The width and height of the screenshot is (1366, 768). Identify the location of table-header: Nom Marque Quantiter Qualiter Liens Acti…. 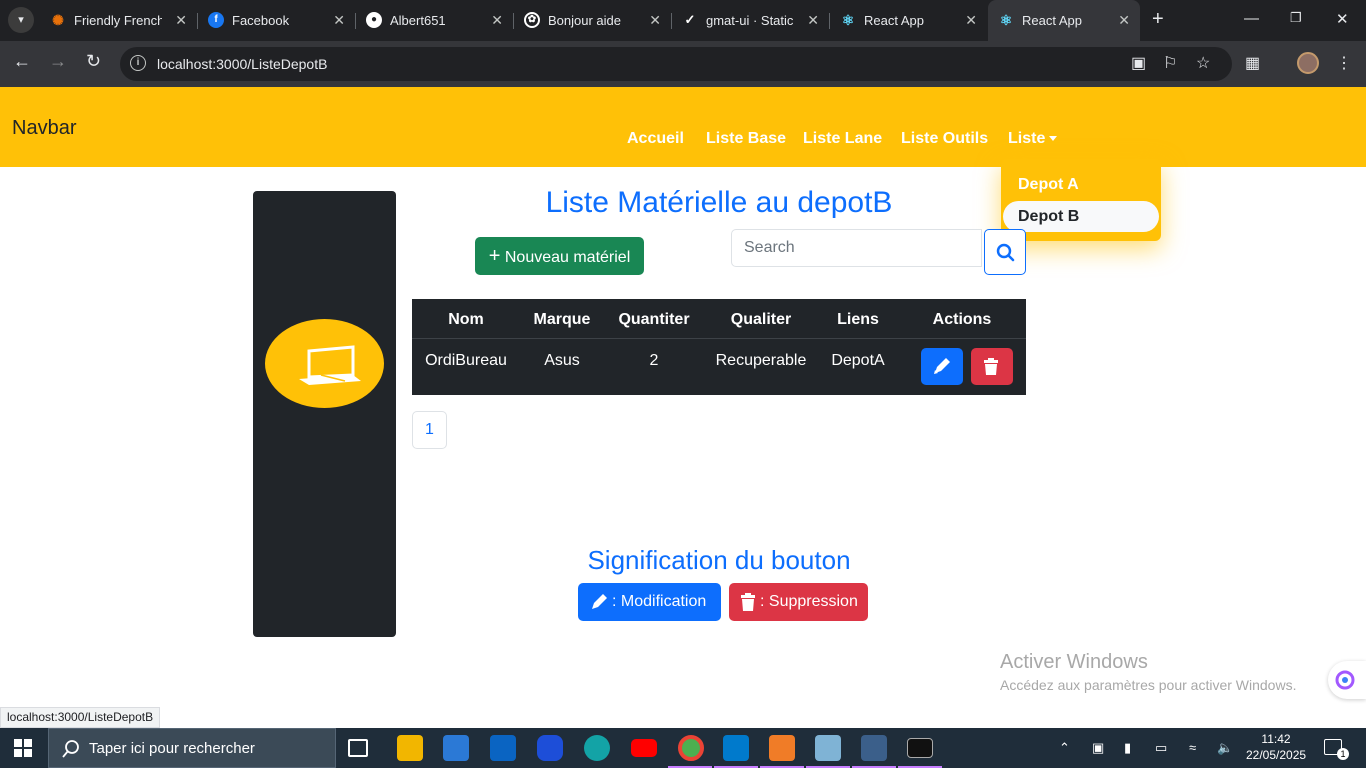
(719, 319).